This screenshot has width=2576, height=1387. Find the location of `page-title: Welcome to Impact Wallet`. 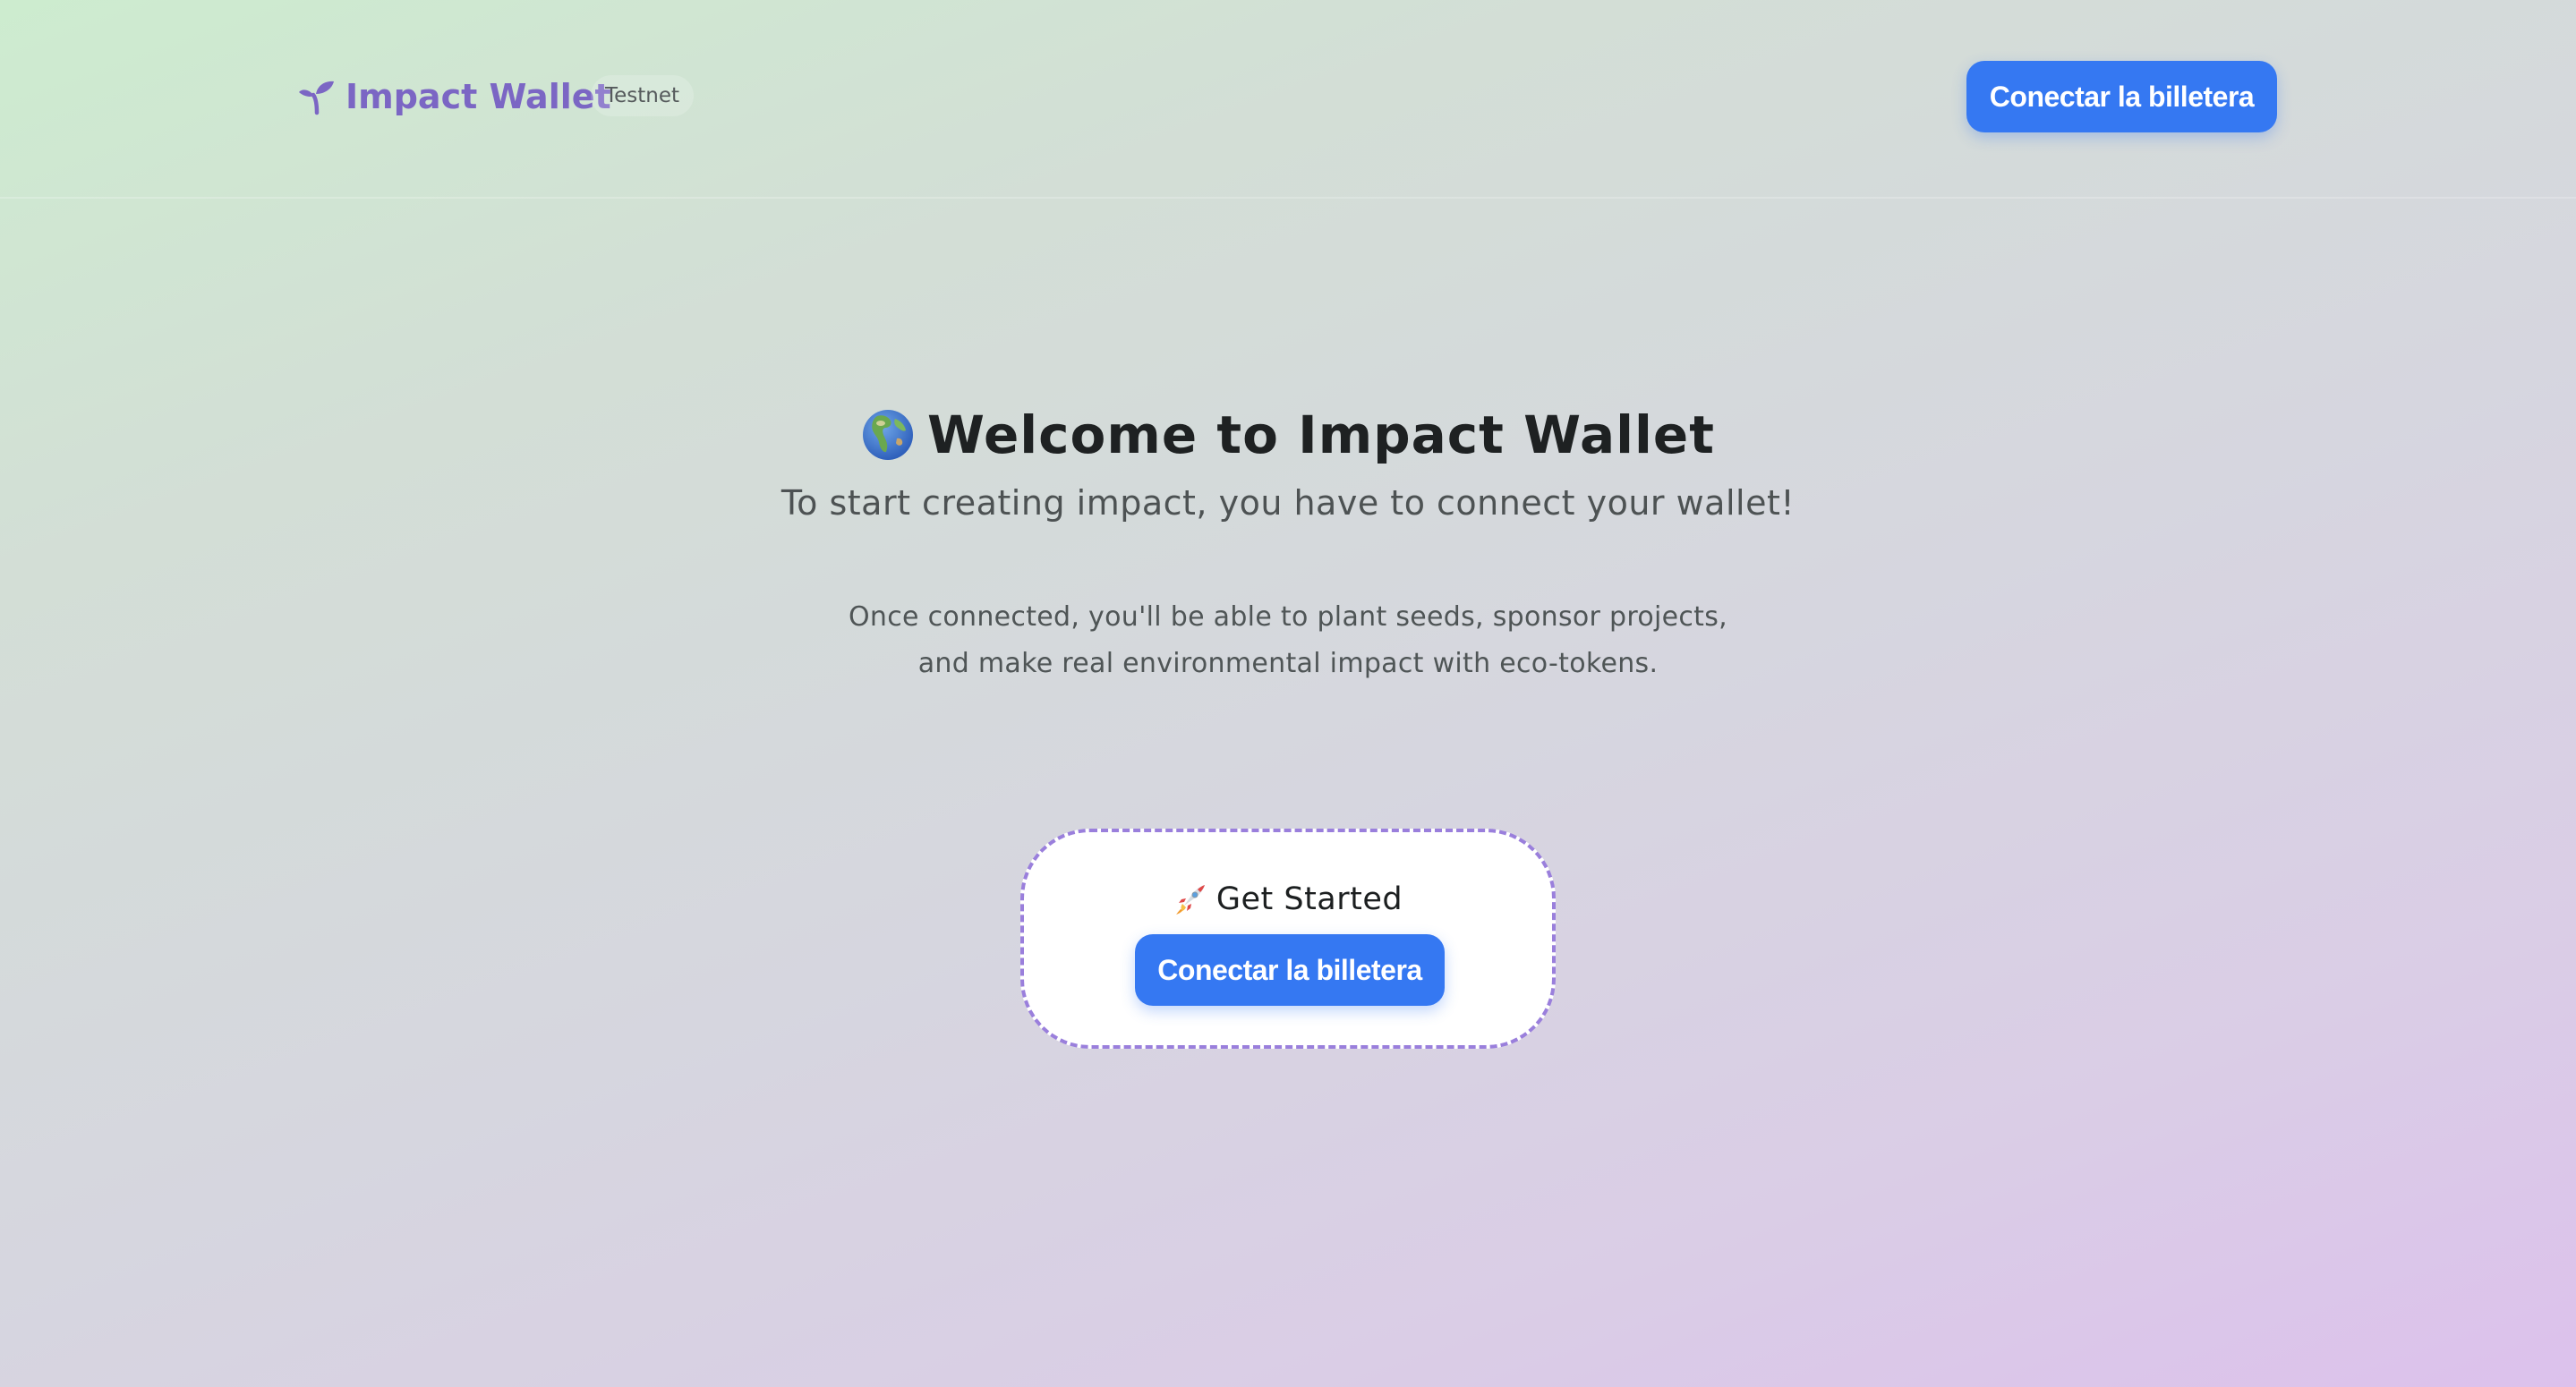

page-title: Welcome to Impact Wallet is located at coordinates (1288, 435).